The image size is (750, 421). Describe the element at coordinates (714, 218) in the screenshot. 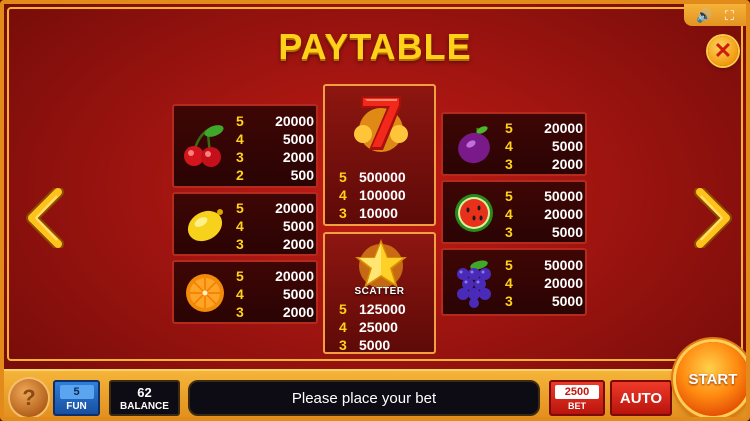

I see `next-page-arrow-icon` at that location.